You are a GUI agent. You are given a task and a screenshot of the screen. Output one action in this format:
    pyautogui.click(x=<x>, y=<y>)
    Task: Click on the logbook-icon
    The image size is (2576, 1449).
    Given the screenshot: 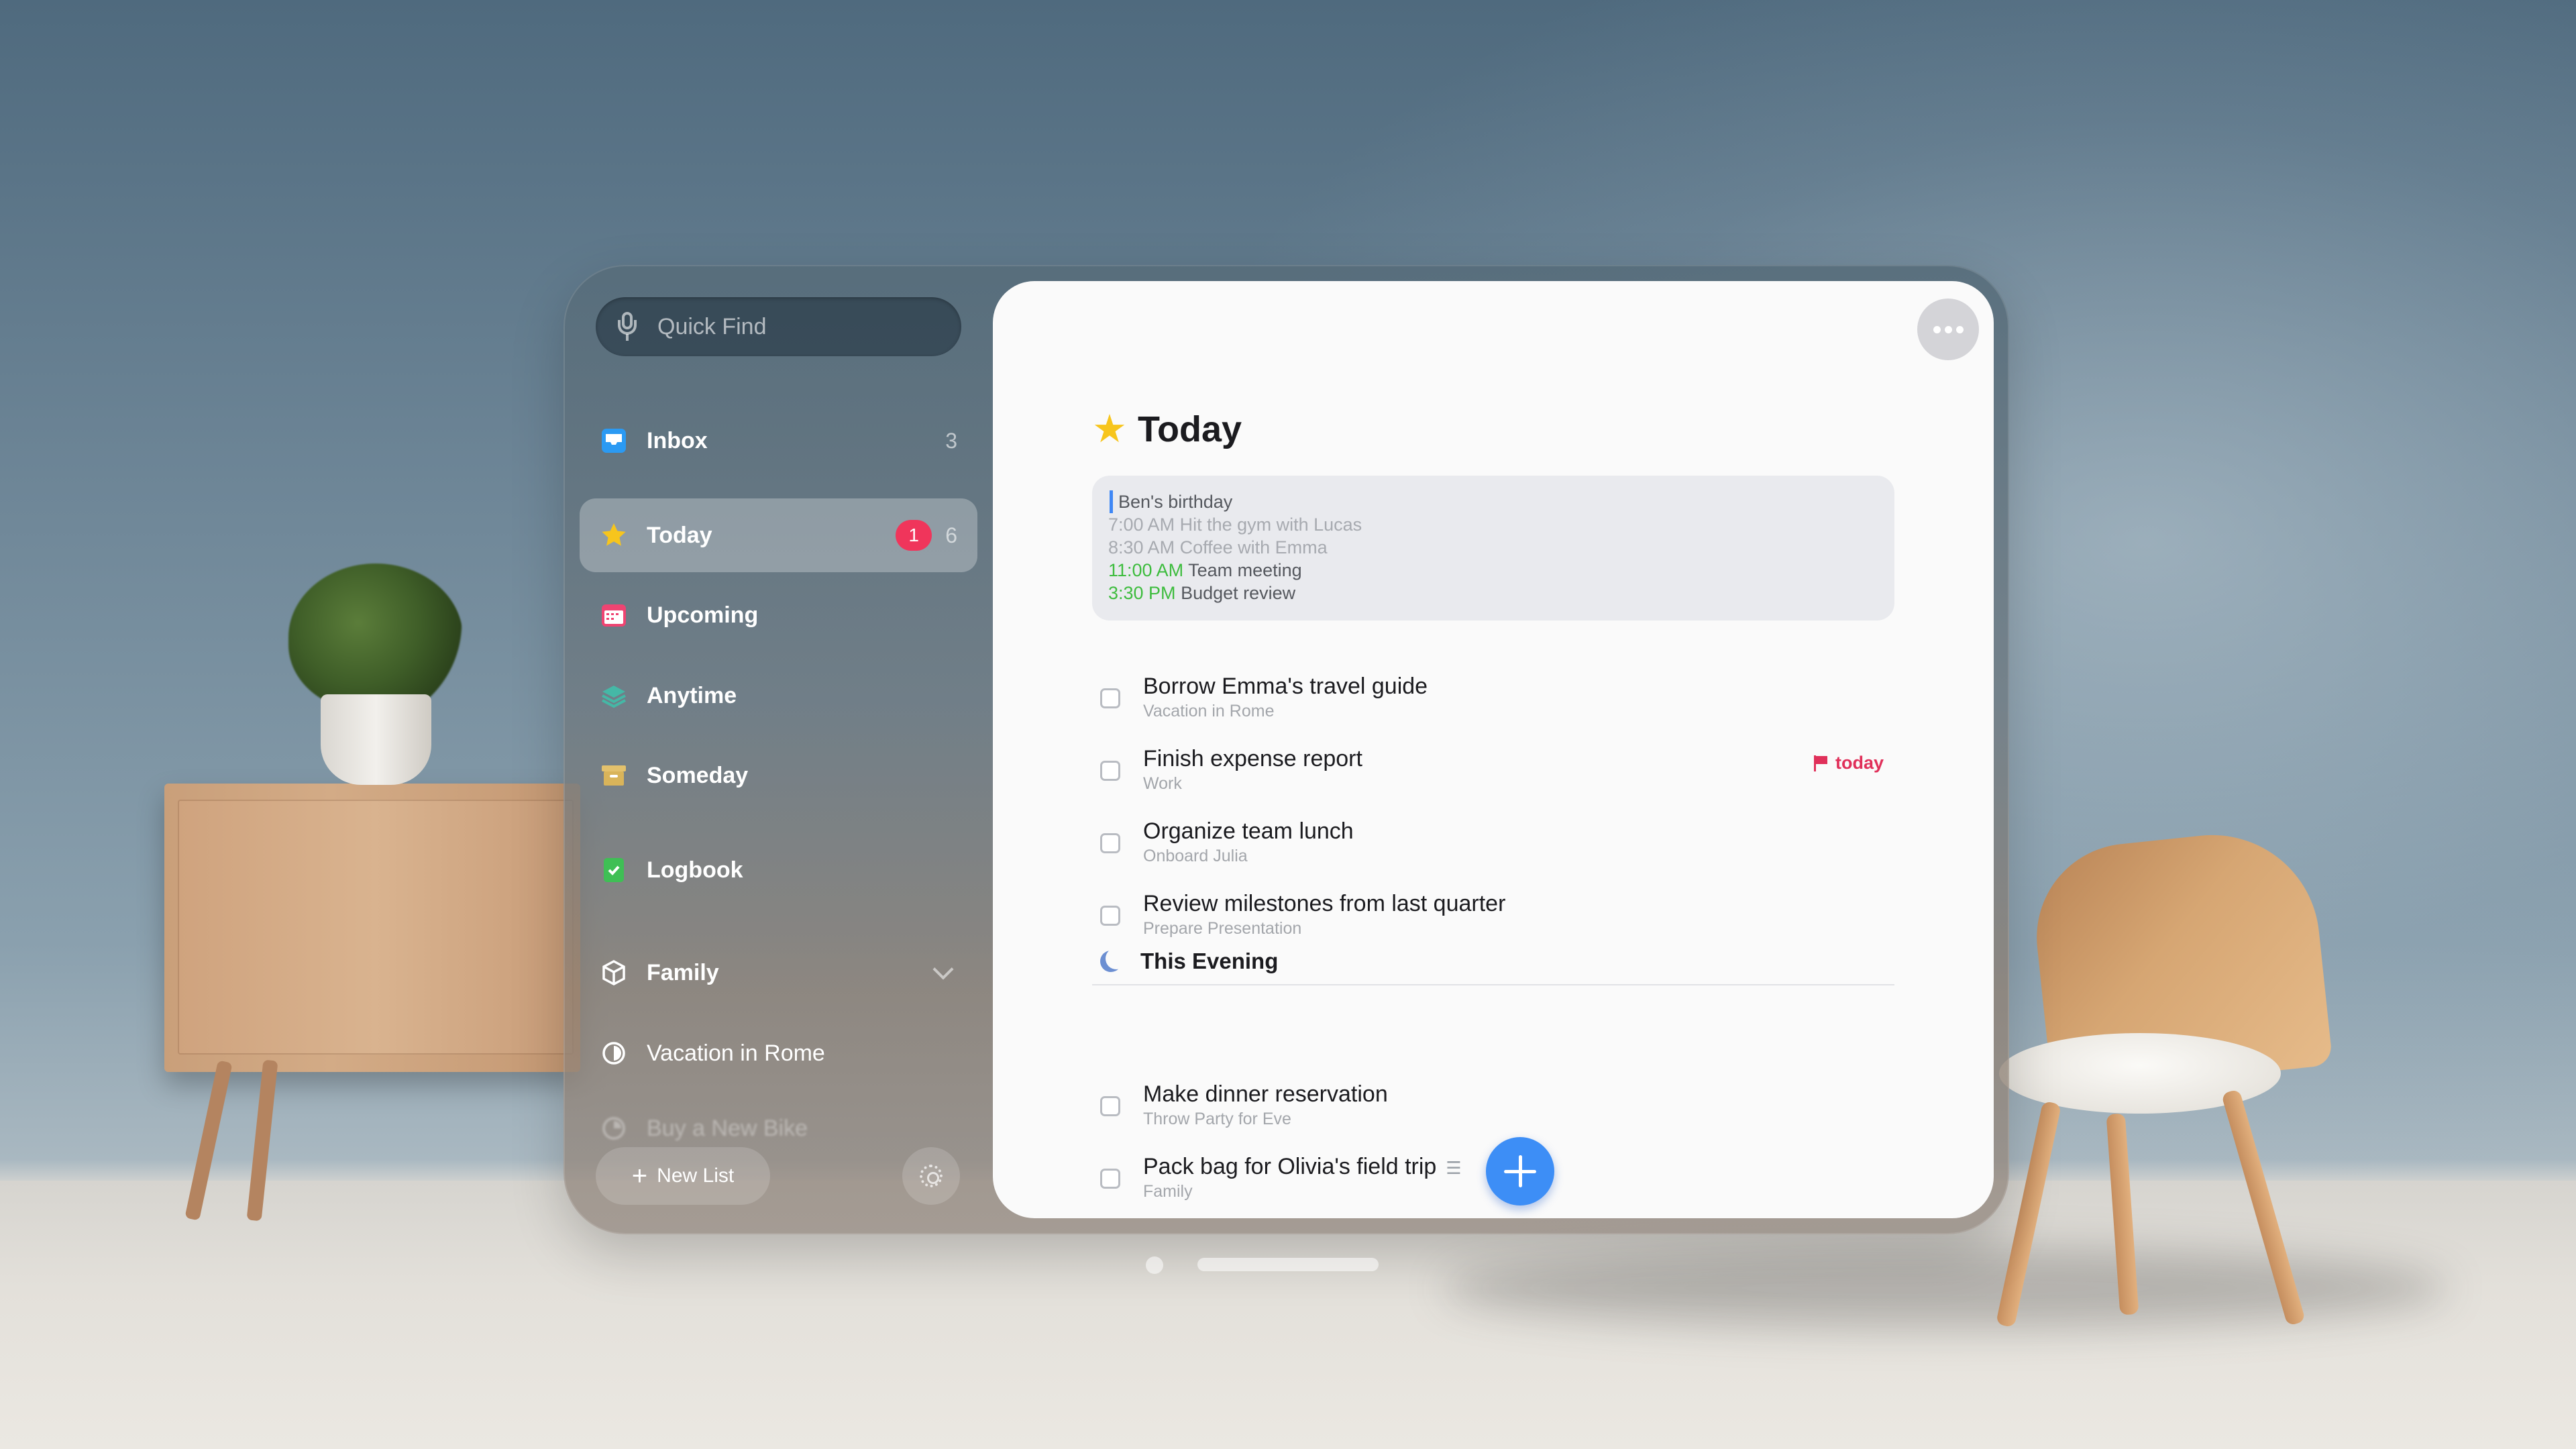 What is the action you would take?
    pyautogui.click(x=614, y=870)
    